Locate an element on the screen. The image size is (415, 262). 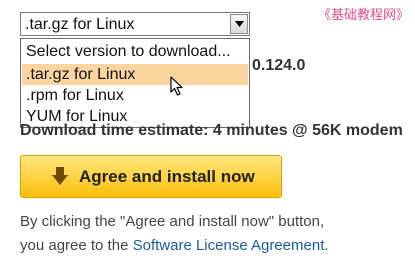
license-suffix: . is located at coordinates (326, 245).